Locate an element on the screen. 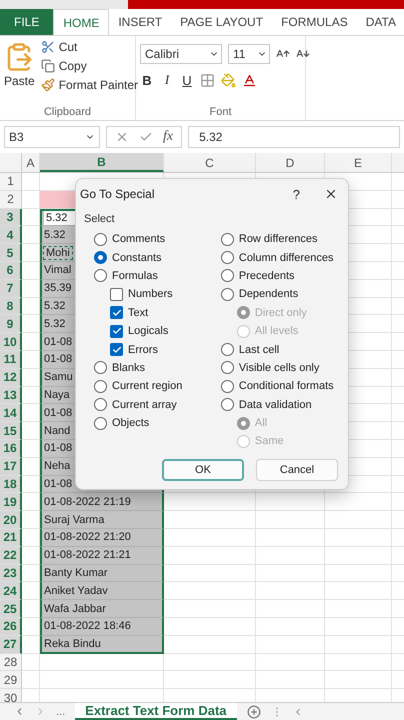  option-label: Precedents is located at coordinates (266, 276).